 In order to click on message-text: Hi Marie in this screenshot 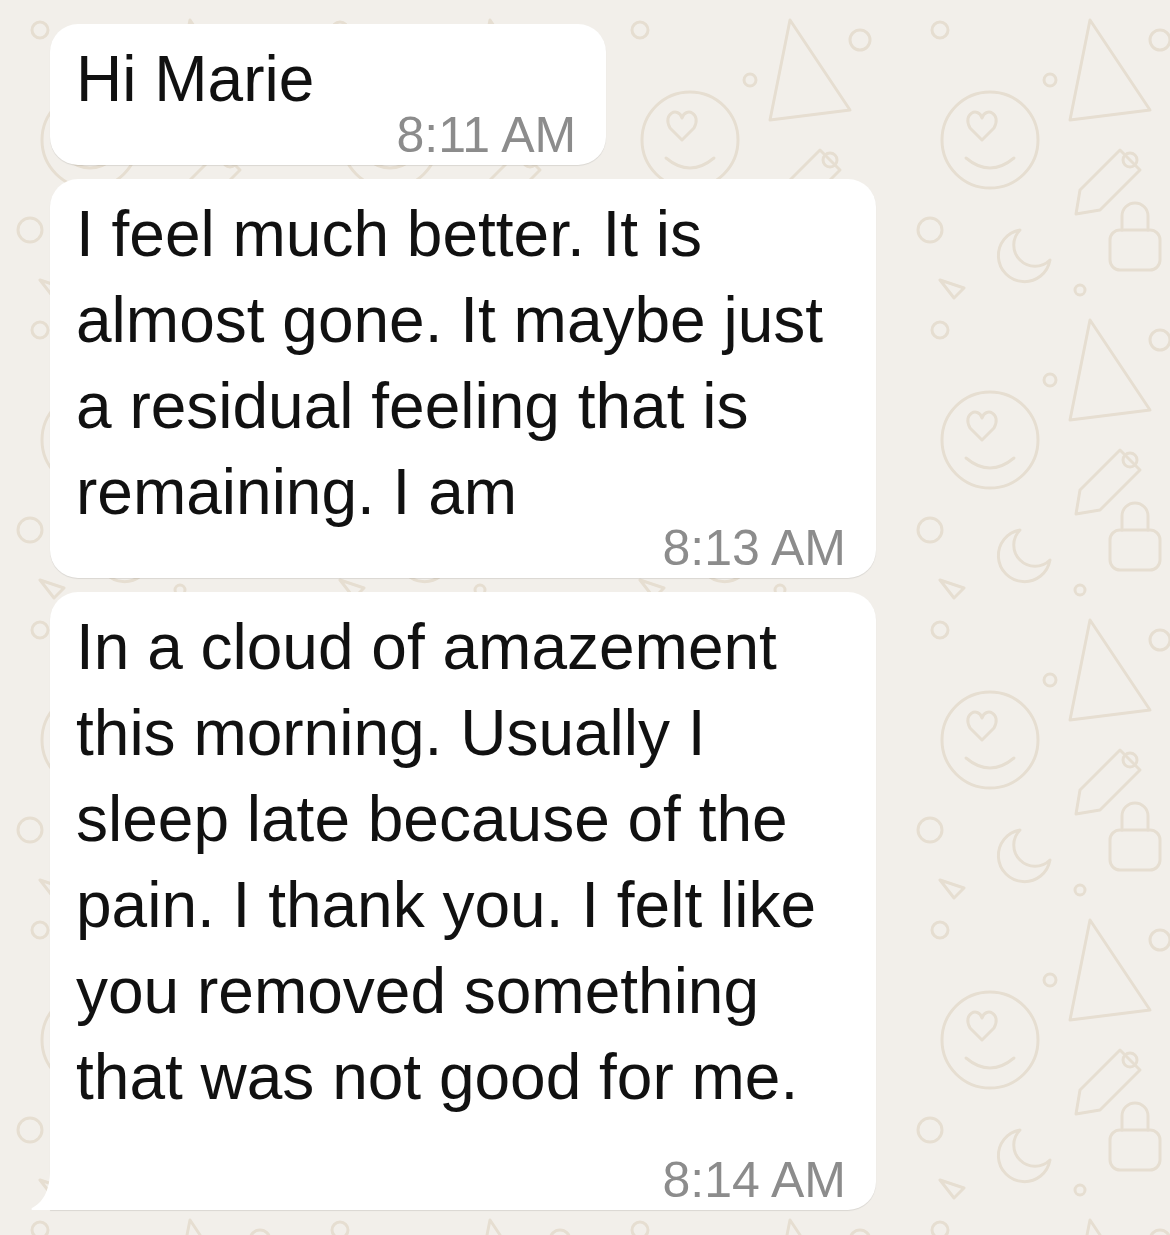, I will do `click(195, 79)`.